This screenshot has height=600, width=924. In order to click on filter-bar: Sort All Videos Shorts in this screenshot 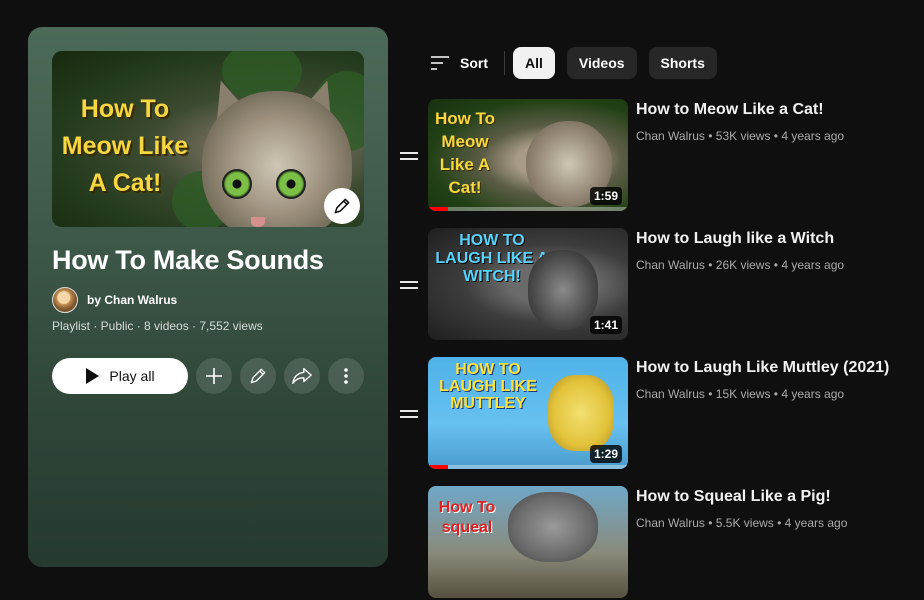, I will do `click(579, 63)`.